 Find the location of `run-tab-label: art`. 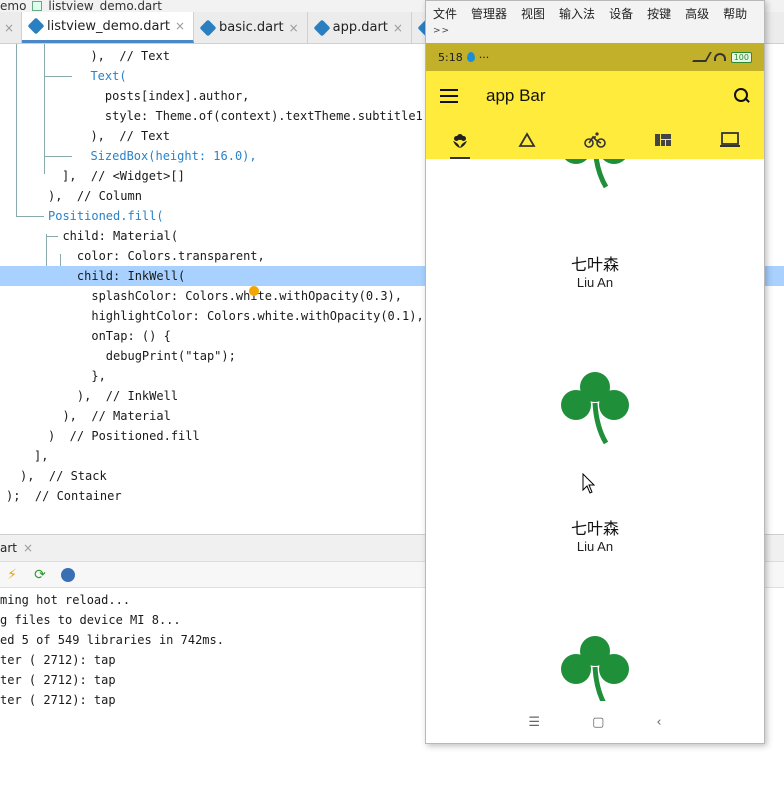

run-tab-label: art is located at coordinates (8, 548).